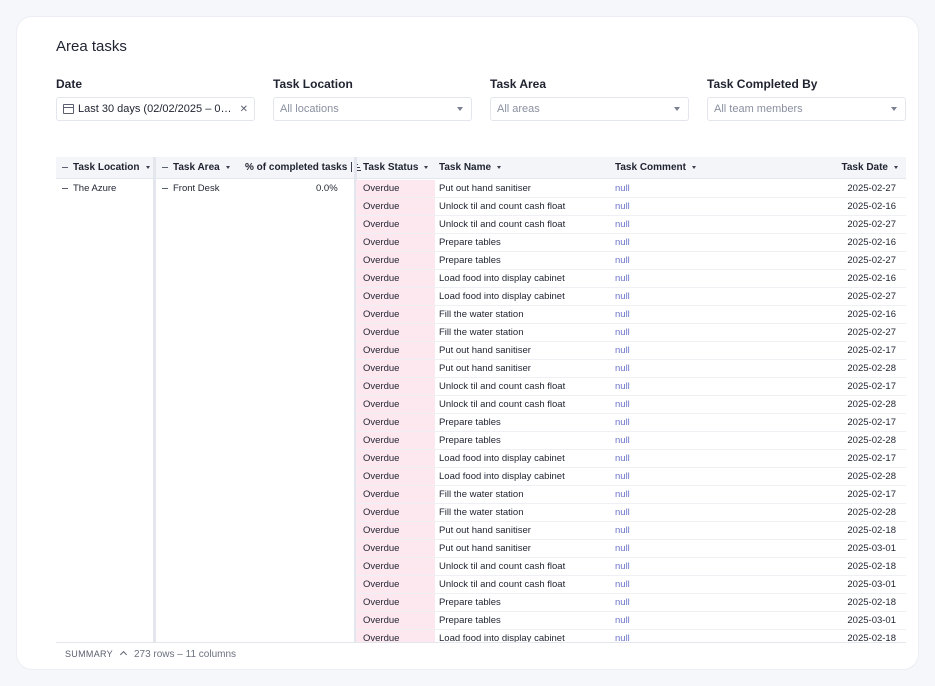  What do you see at coordinates (631, 603) in the screenshot?
I see `table-row: Overdue Prepare tables null 2025-02-18` at bounding box center [631, 603].